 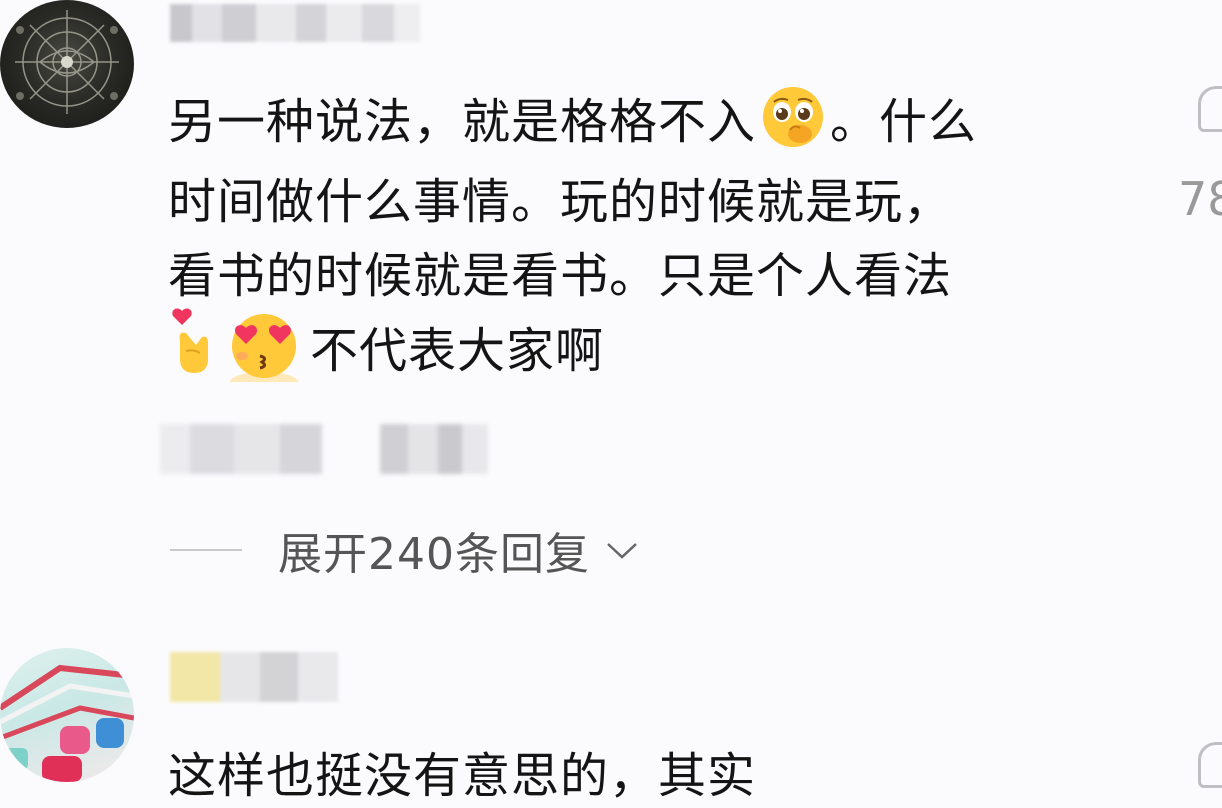 I want to click on comment-line-1: 这样也挺没有意思的，其实, so click(x=462, y=771).